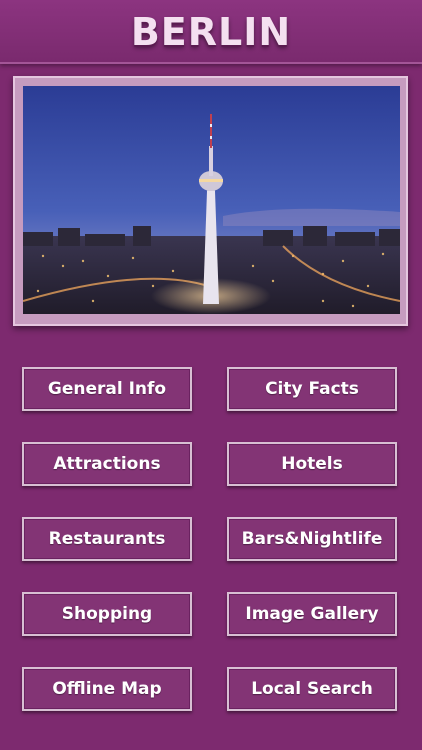 The image size is (422, 750). Describe the element at coordinates (312, 389) in the screenshot. I see `city-facts-button: City Facts` at that location.